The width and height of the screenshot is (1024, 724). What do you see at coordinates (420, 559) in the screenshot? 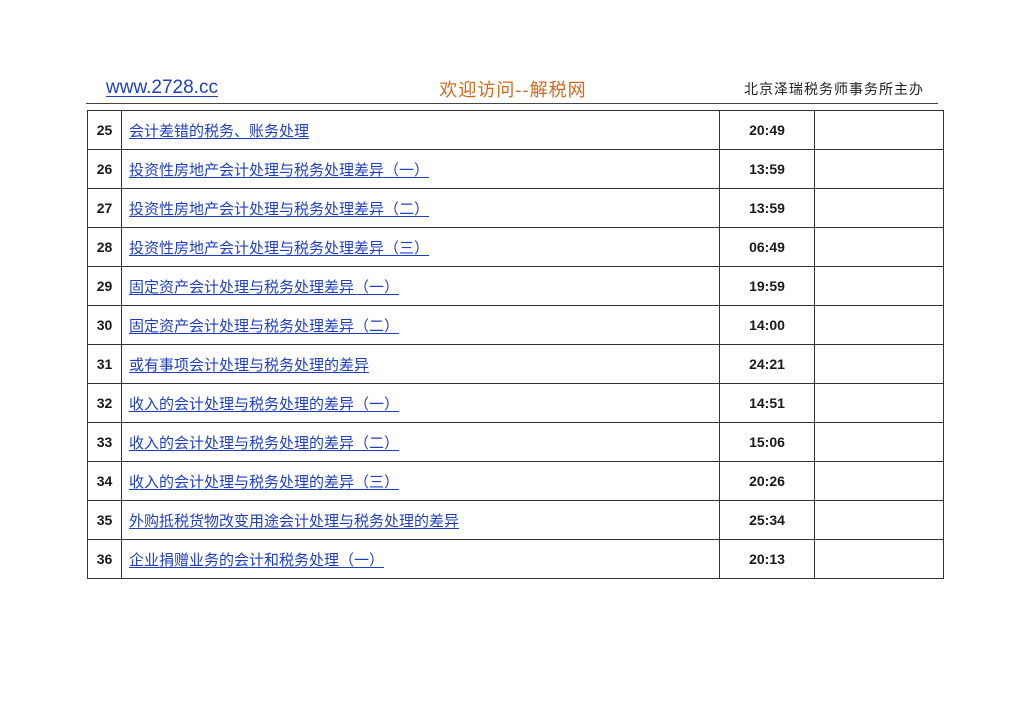
I see `row-title-cell: 企业捐赠业务的会计和税务处理（一）` at bounding box center [420, 559].